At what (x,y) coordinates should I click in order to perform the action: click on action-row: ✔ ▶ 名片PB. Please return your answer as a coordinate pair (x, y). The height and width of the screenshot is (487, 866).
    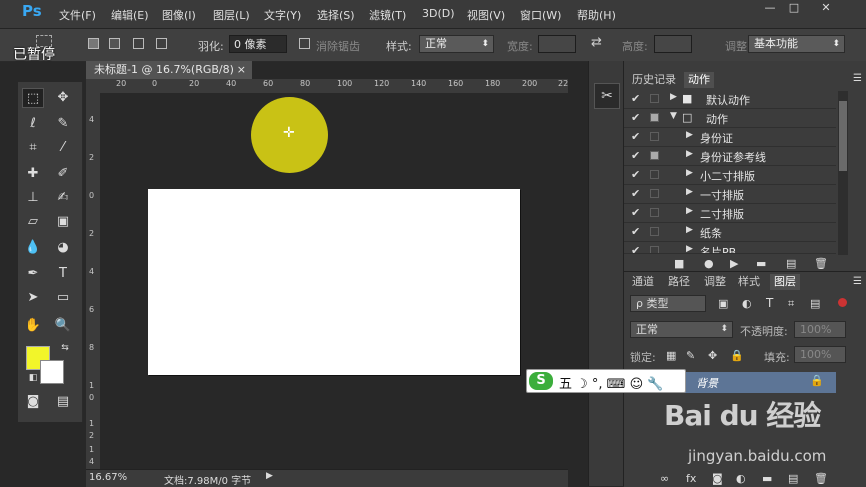
    Looking at the image, I should click on (730, 248).